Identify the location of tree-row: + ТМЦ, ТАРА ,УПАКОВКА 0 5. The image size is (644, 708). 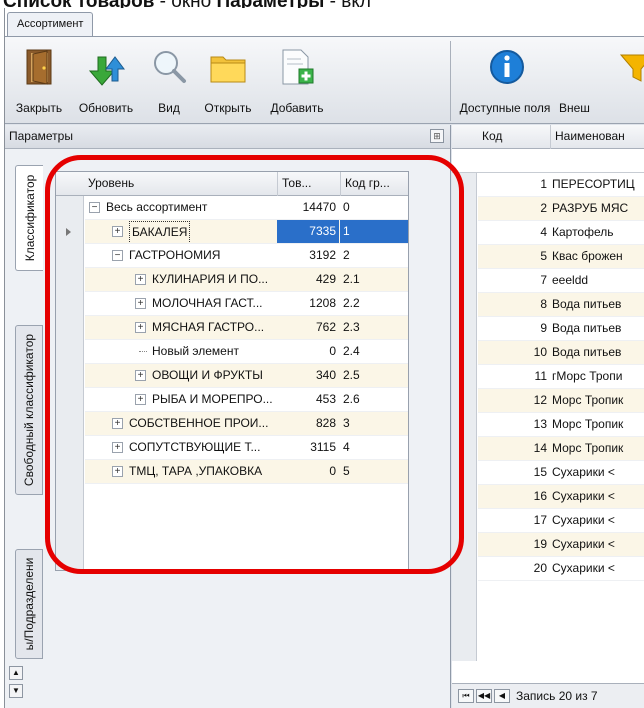
(246, 472).